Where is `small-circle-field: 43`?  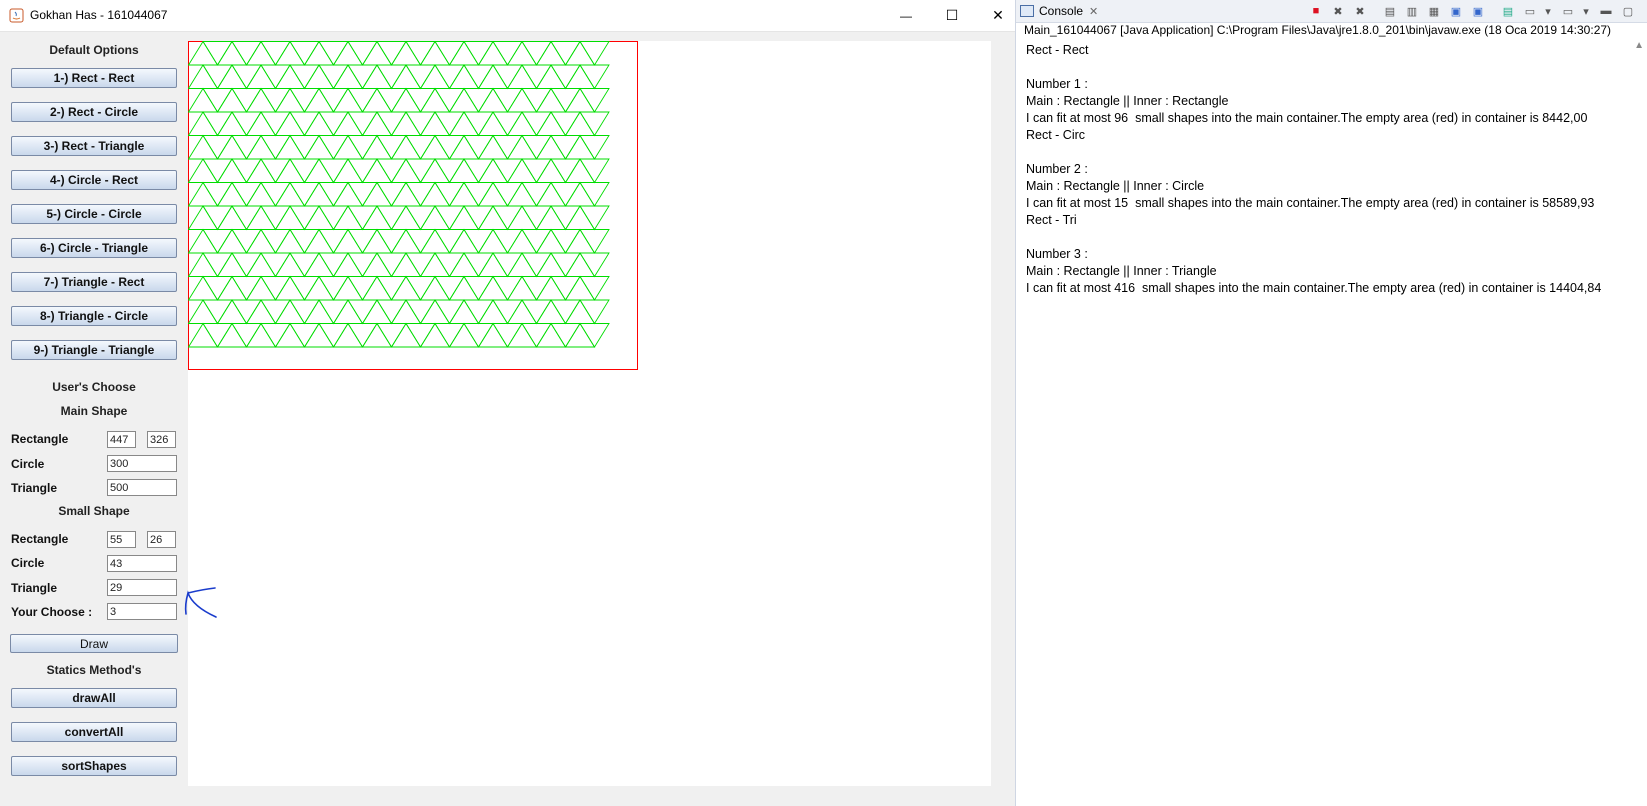 small-circle-field: 43 is located at coordinates (142, 563).